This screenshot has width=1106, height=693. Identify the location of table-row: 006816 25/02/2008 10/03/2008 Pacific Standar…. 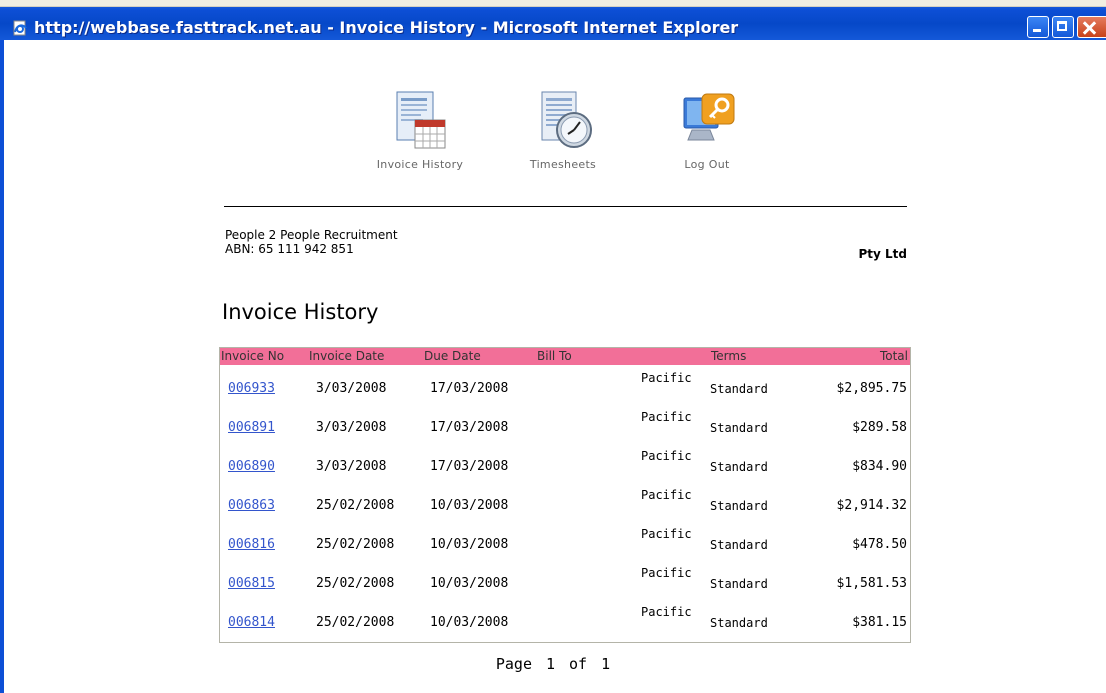
(565, 543).